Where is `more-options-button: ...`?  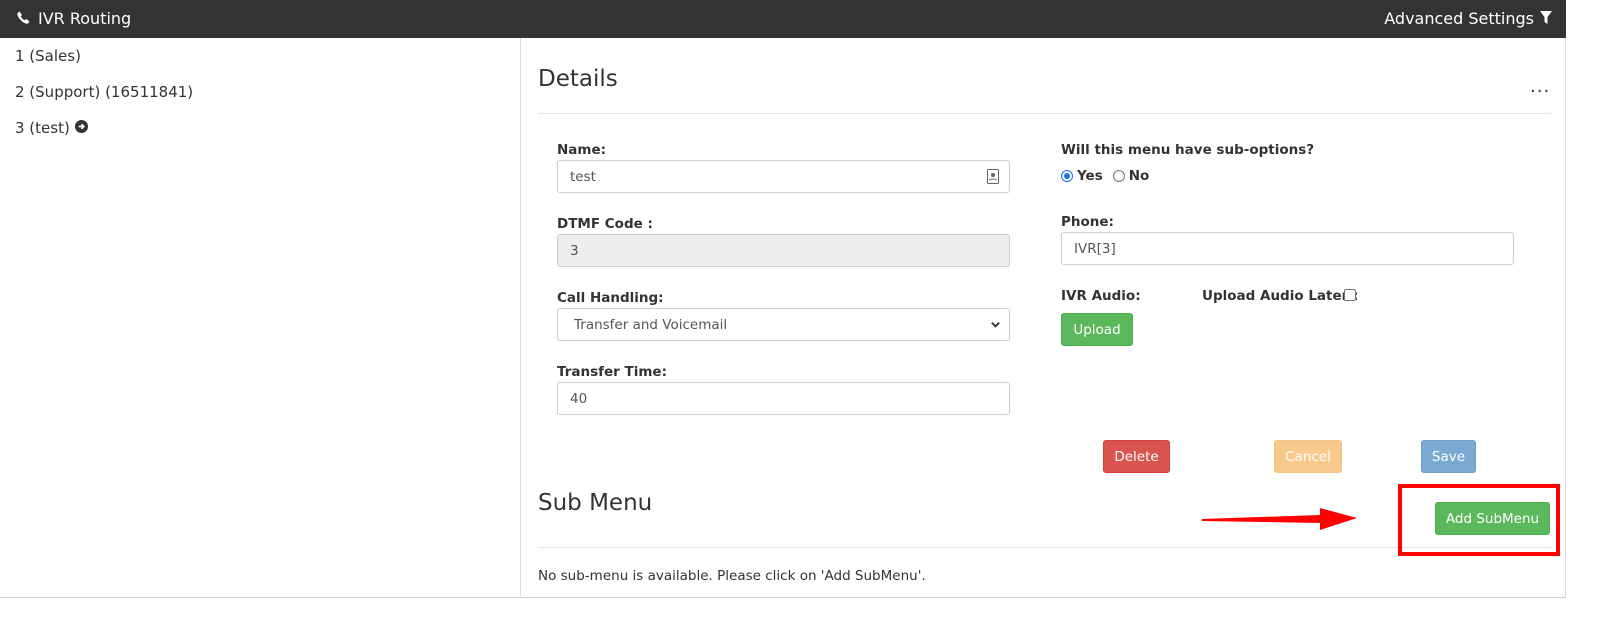
more-options-button: ... is located at coordinates (1540, 86).